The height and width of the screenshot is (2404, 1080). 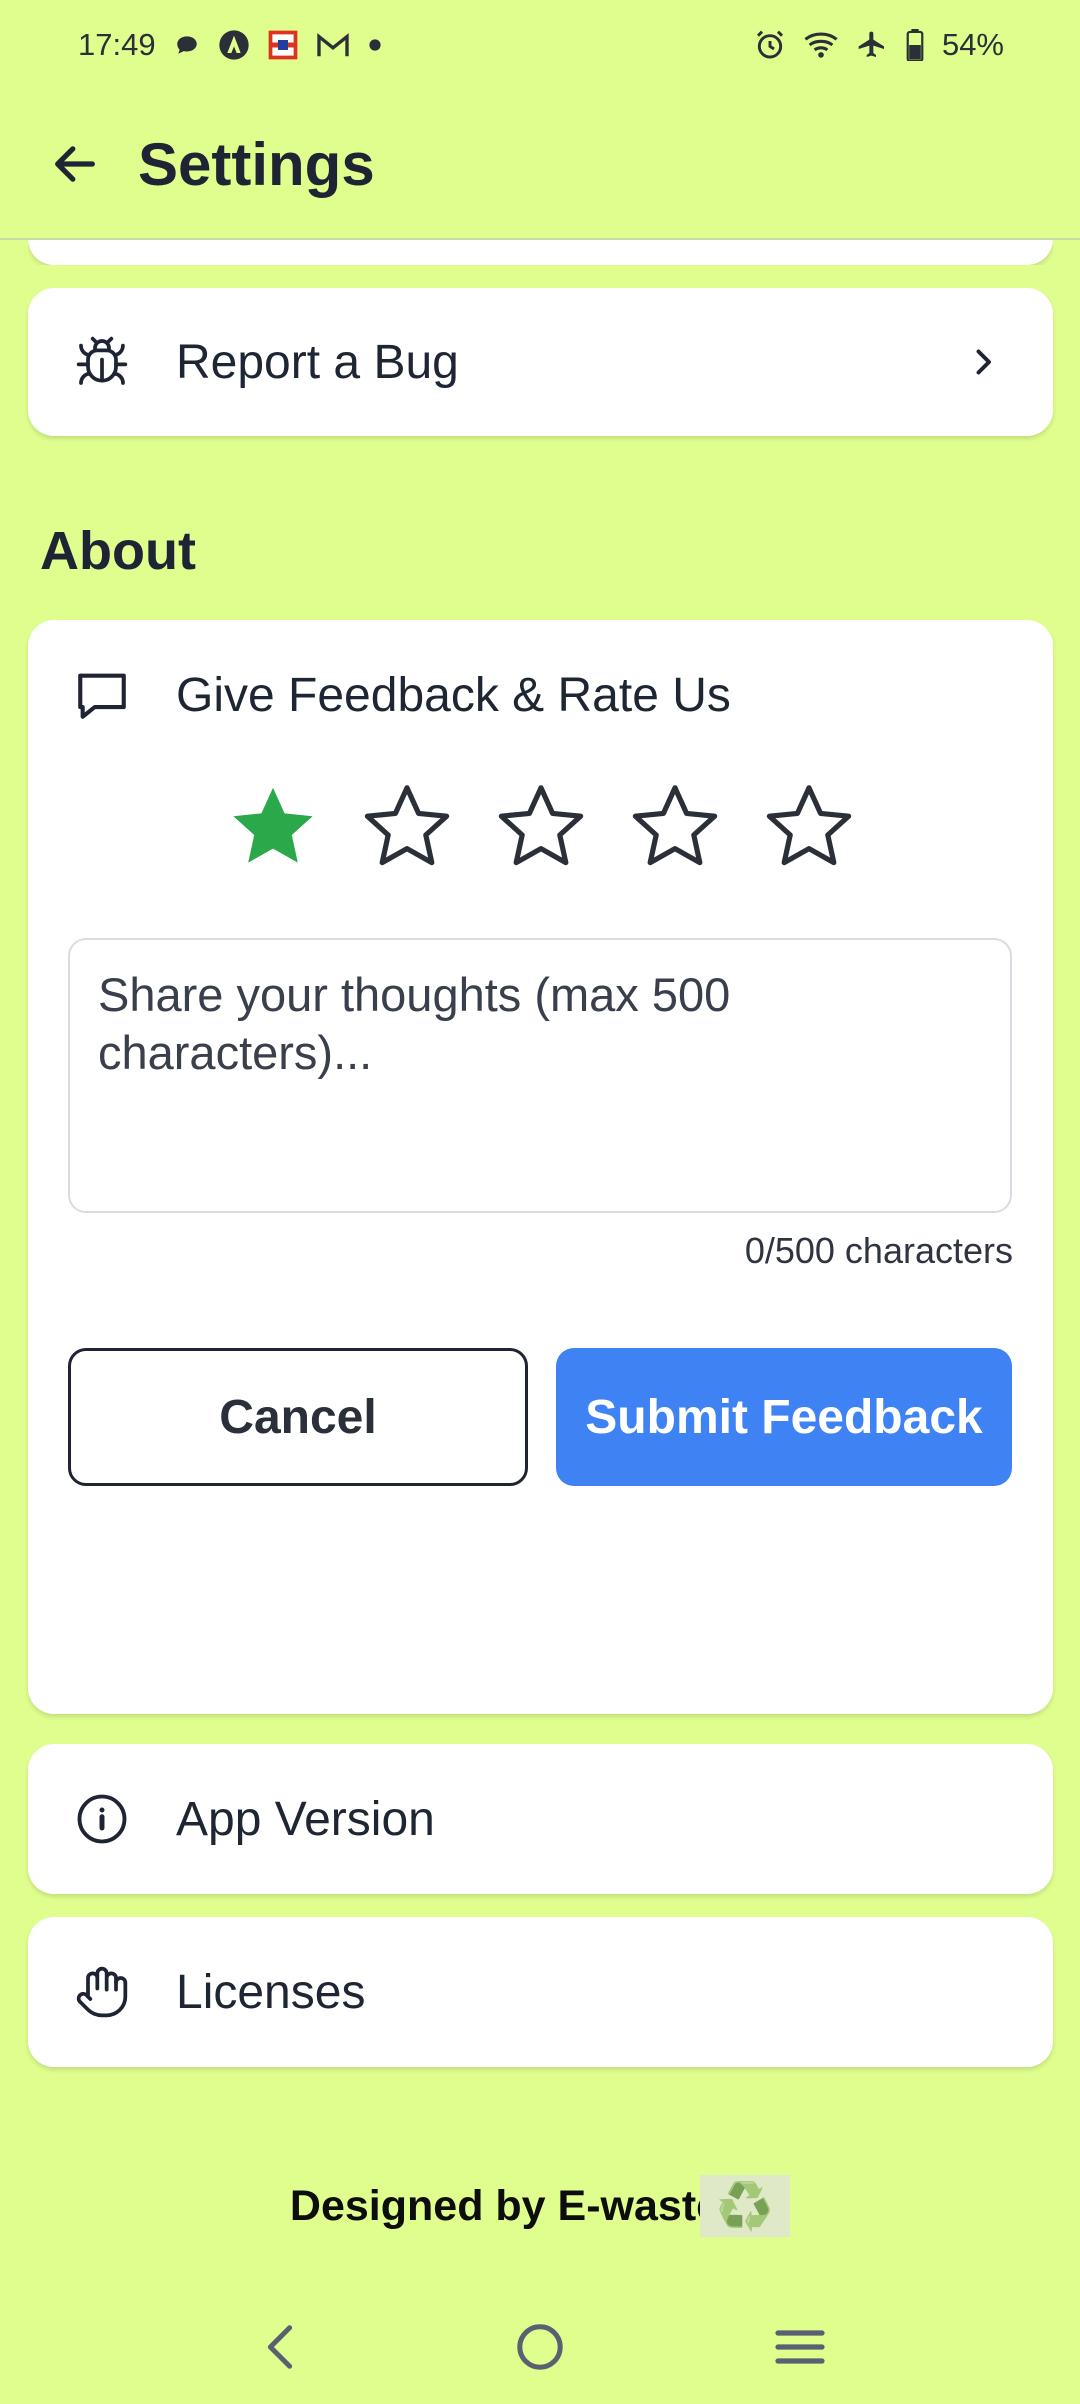 What do you see at coordinates (187, 45) in the screenshot?
I see `chat-bubble-icon` at bounding box center [187, 45].